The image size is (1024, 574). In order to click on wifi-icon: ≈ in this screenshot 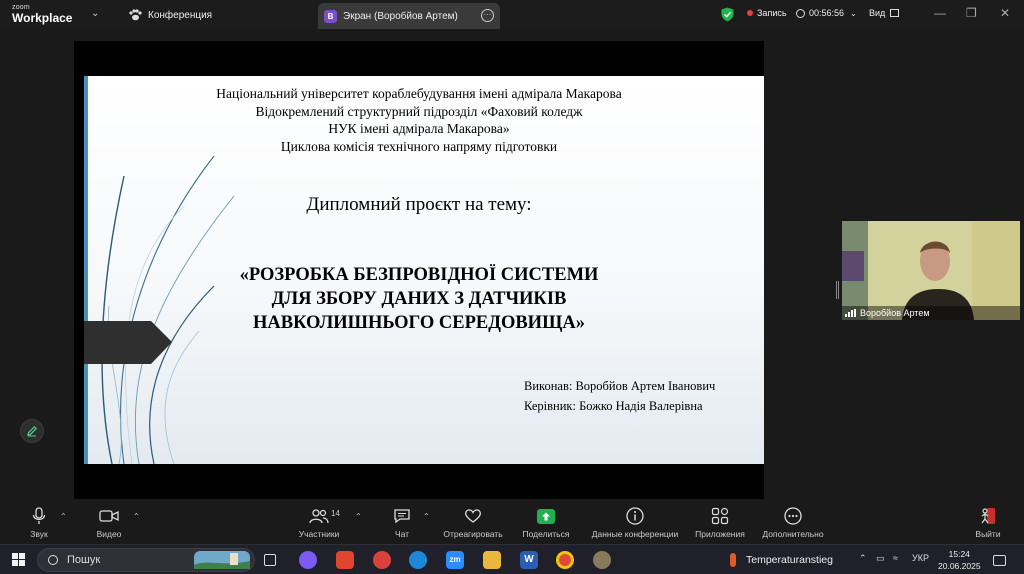, I will do `click(895, 558)`.